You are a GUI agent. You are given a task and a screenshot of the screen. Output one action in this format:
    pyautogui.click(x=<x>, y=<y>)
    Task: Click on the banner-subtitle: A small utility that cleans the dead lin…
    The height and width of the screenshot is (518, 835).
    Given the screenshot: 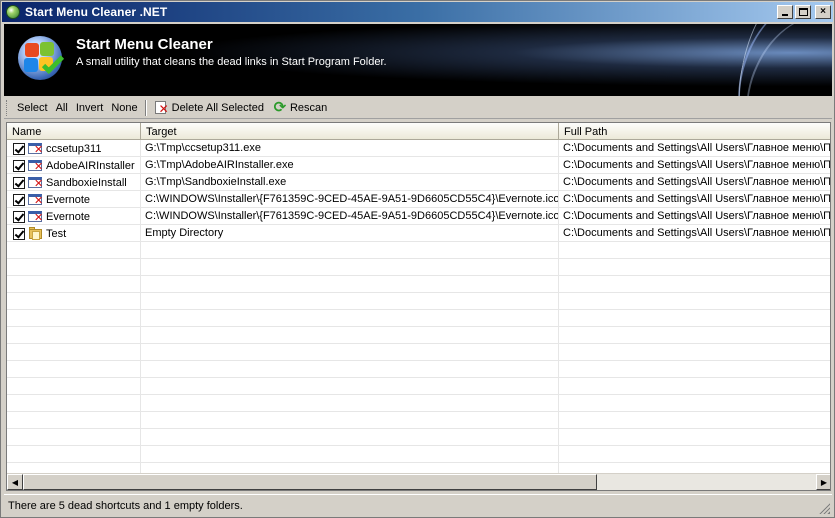 What is the action you would take?
    pyautogui.click(x=231, y=62)
    